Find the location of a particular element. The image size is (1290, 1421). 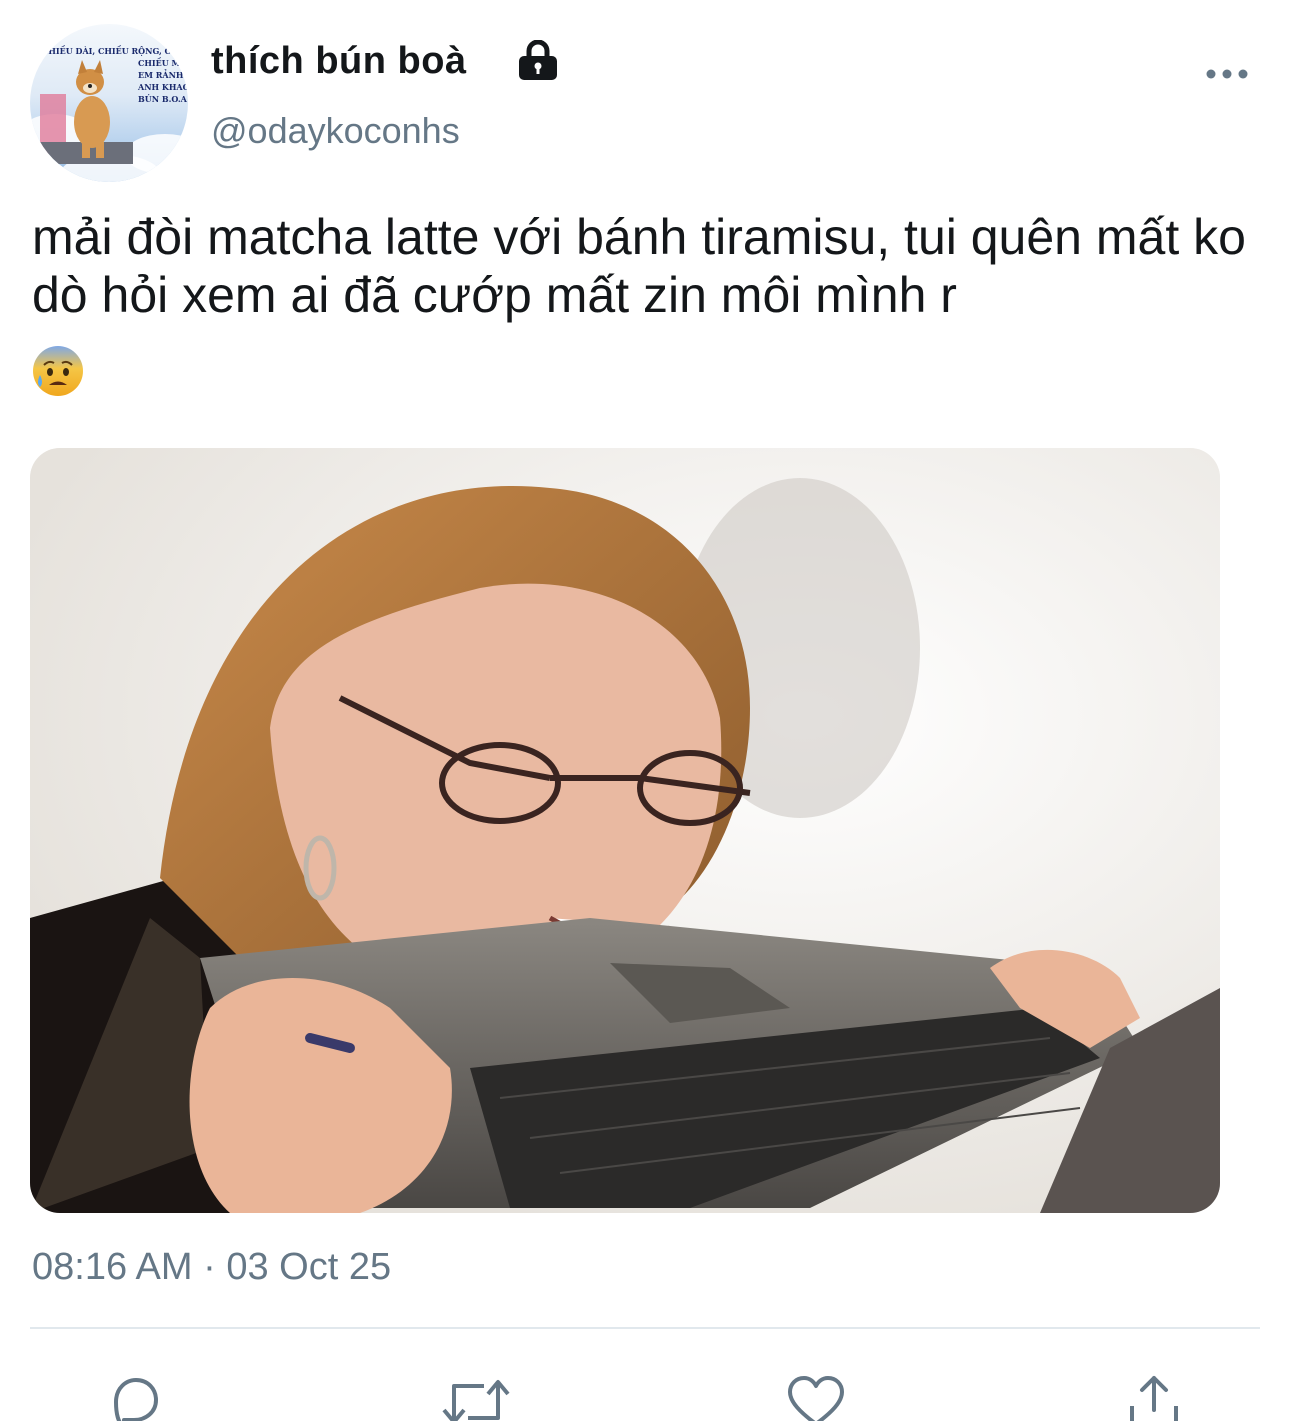

avatar-caption-line: ANH KHAO is located at coordinates (163, 87).